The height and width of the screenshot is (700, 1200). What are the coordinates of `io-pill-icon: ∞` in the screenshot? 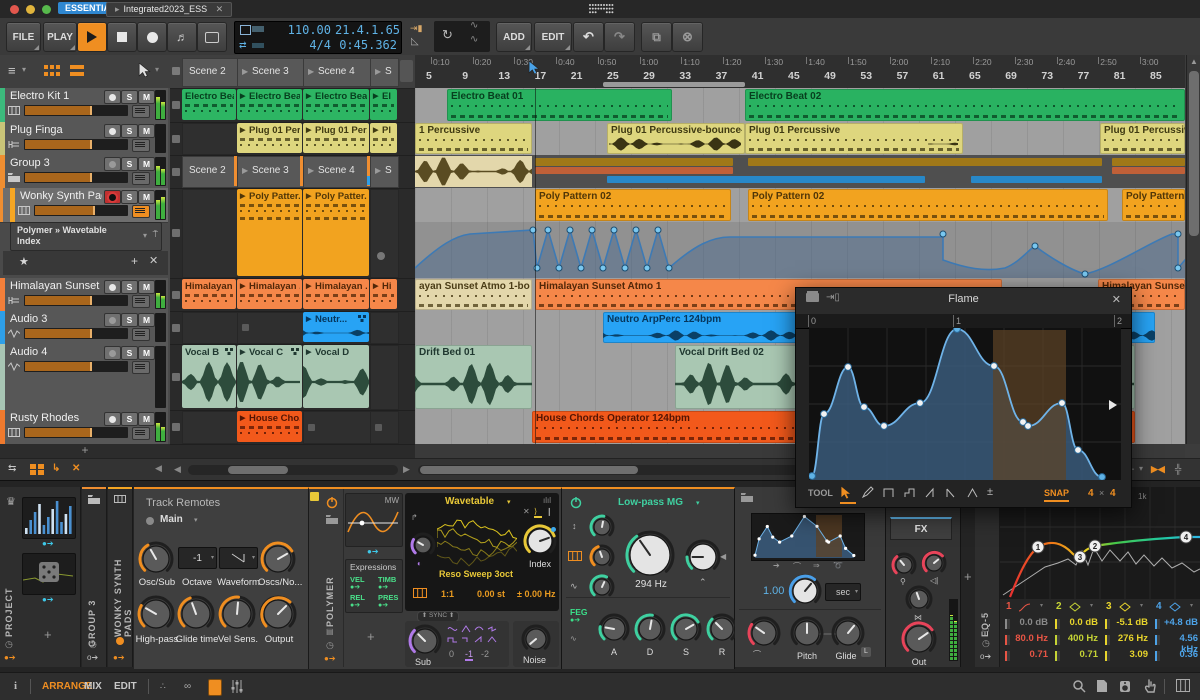 It's located at (187, 686).